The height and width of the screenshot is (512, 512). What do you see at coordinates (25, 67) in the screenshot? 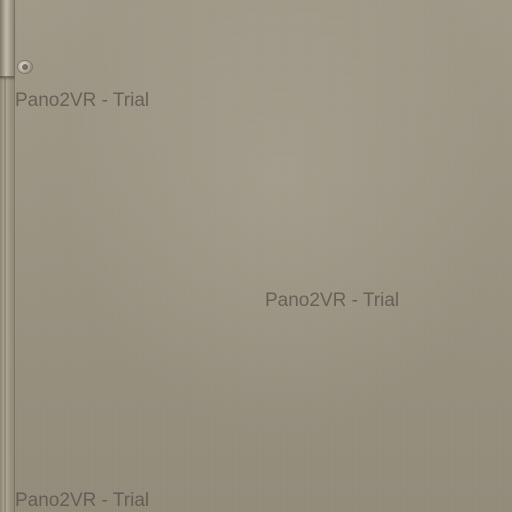
I see `screw` at bounding box center [25, 67].